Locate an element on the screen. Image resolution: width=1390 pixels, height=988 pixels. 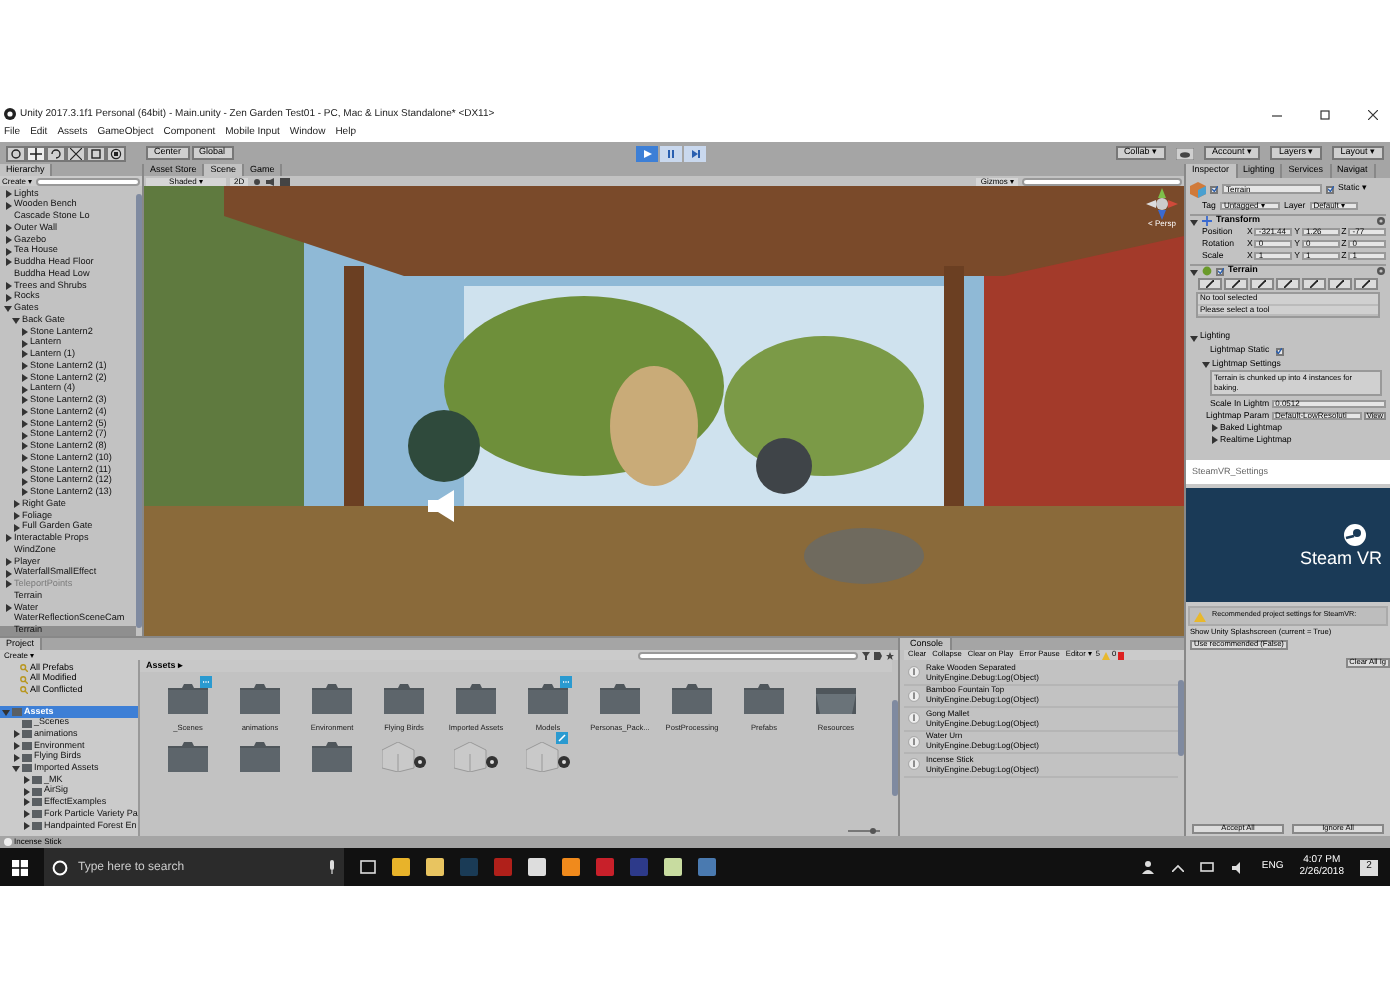
minimize-icon is located at coordinates (1277, 114).